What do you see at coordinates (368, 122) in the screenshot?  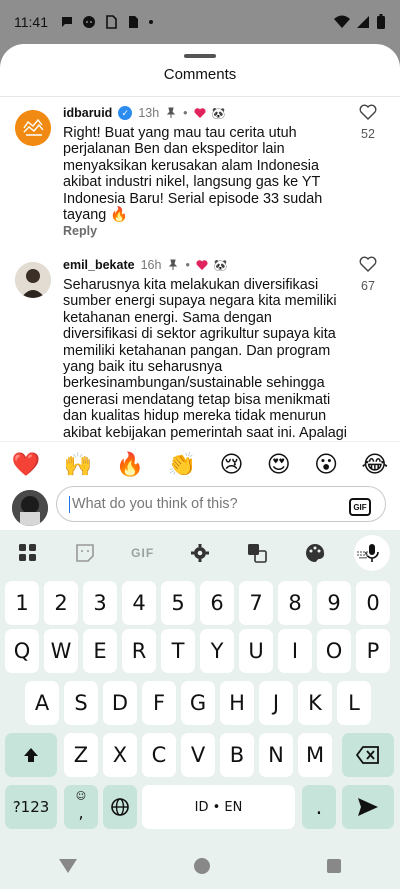 I see `like-button: 52` at bounding box center [368, 122].